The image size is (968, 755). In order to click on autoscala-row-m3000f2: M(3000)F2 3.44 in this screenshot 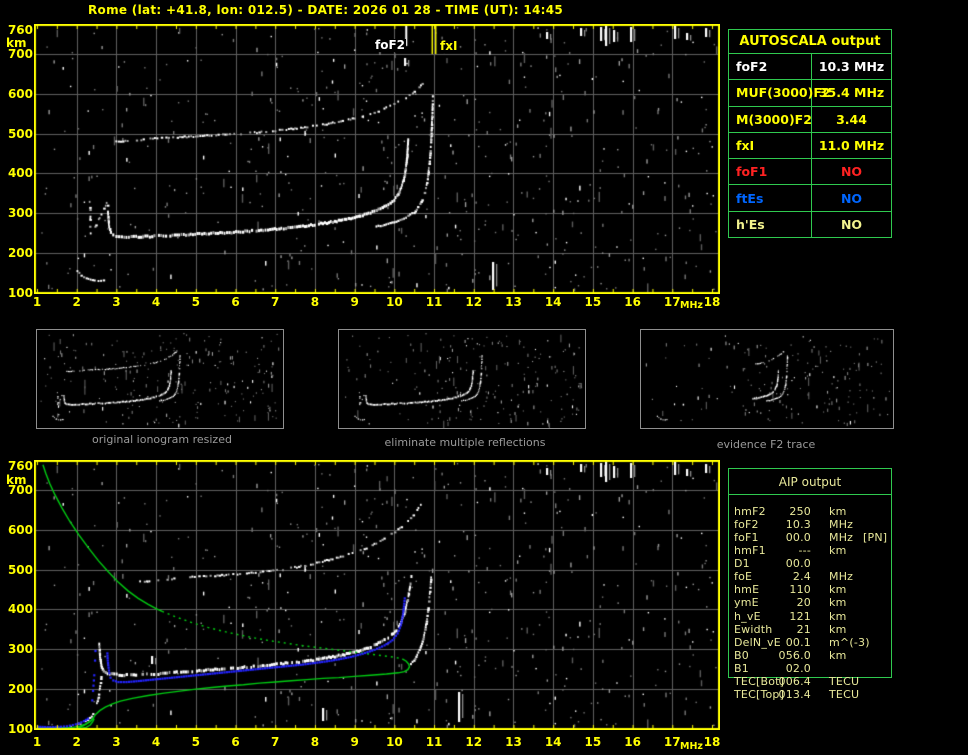, I will do `click(810, 119)`.